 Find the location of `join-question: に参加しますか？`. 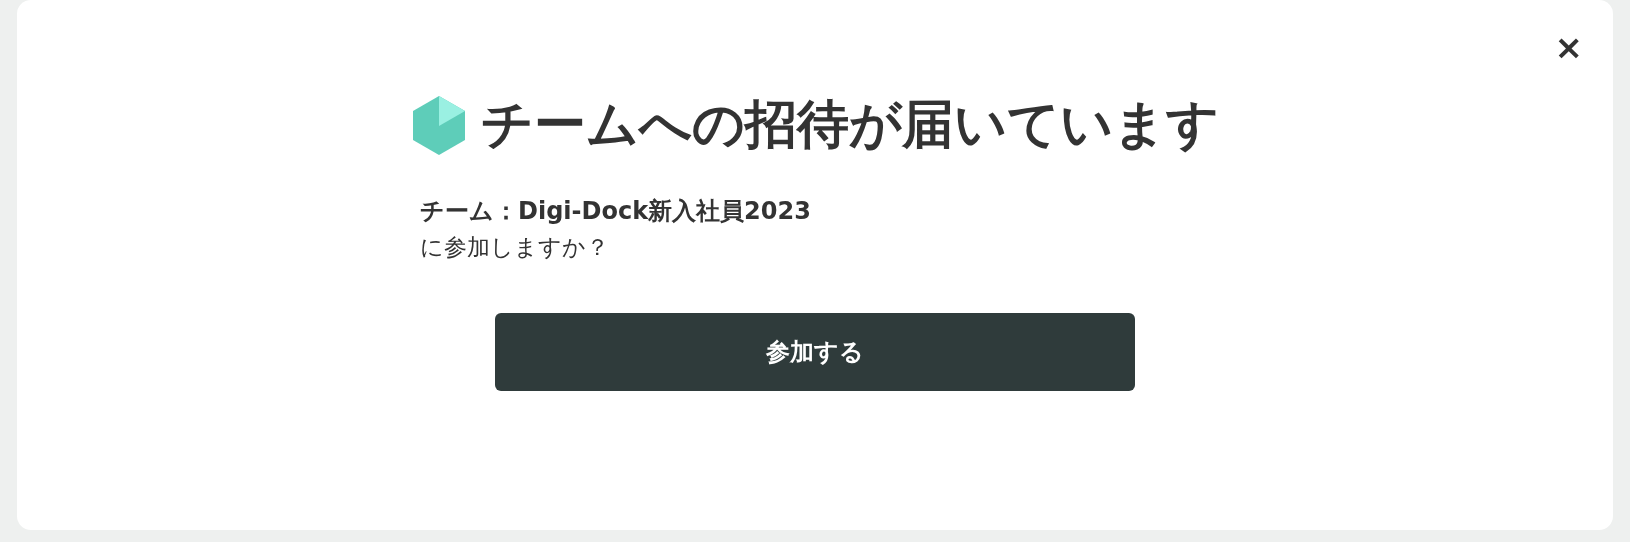

join-question: に参加しますか？ is located at coordinates (515, 247).